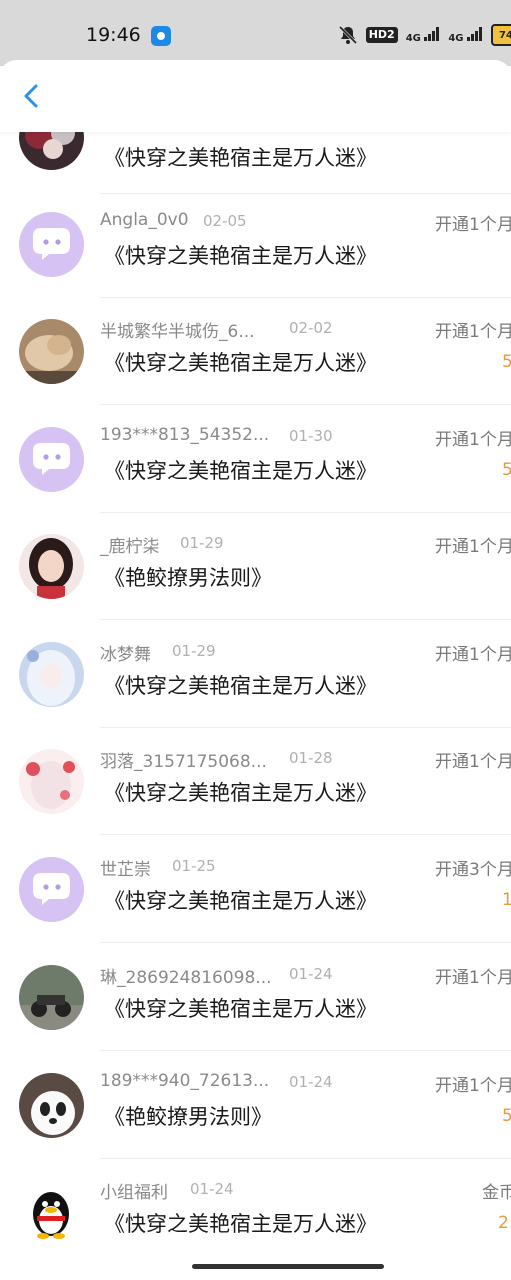 The image size is (511, 1280). What do you see at coordinates (311, 436) in the screenshot?
I see `purchase-date: 01-30` at bounding box center [311, 436].